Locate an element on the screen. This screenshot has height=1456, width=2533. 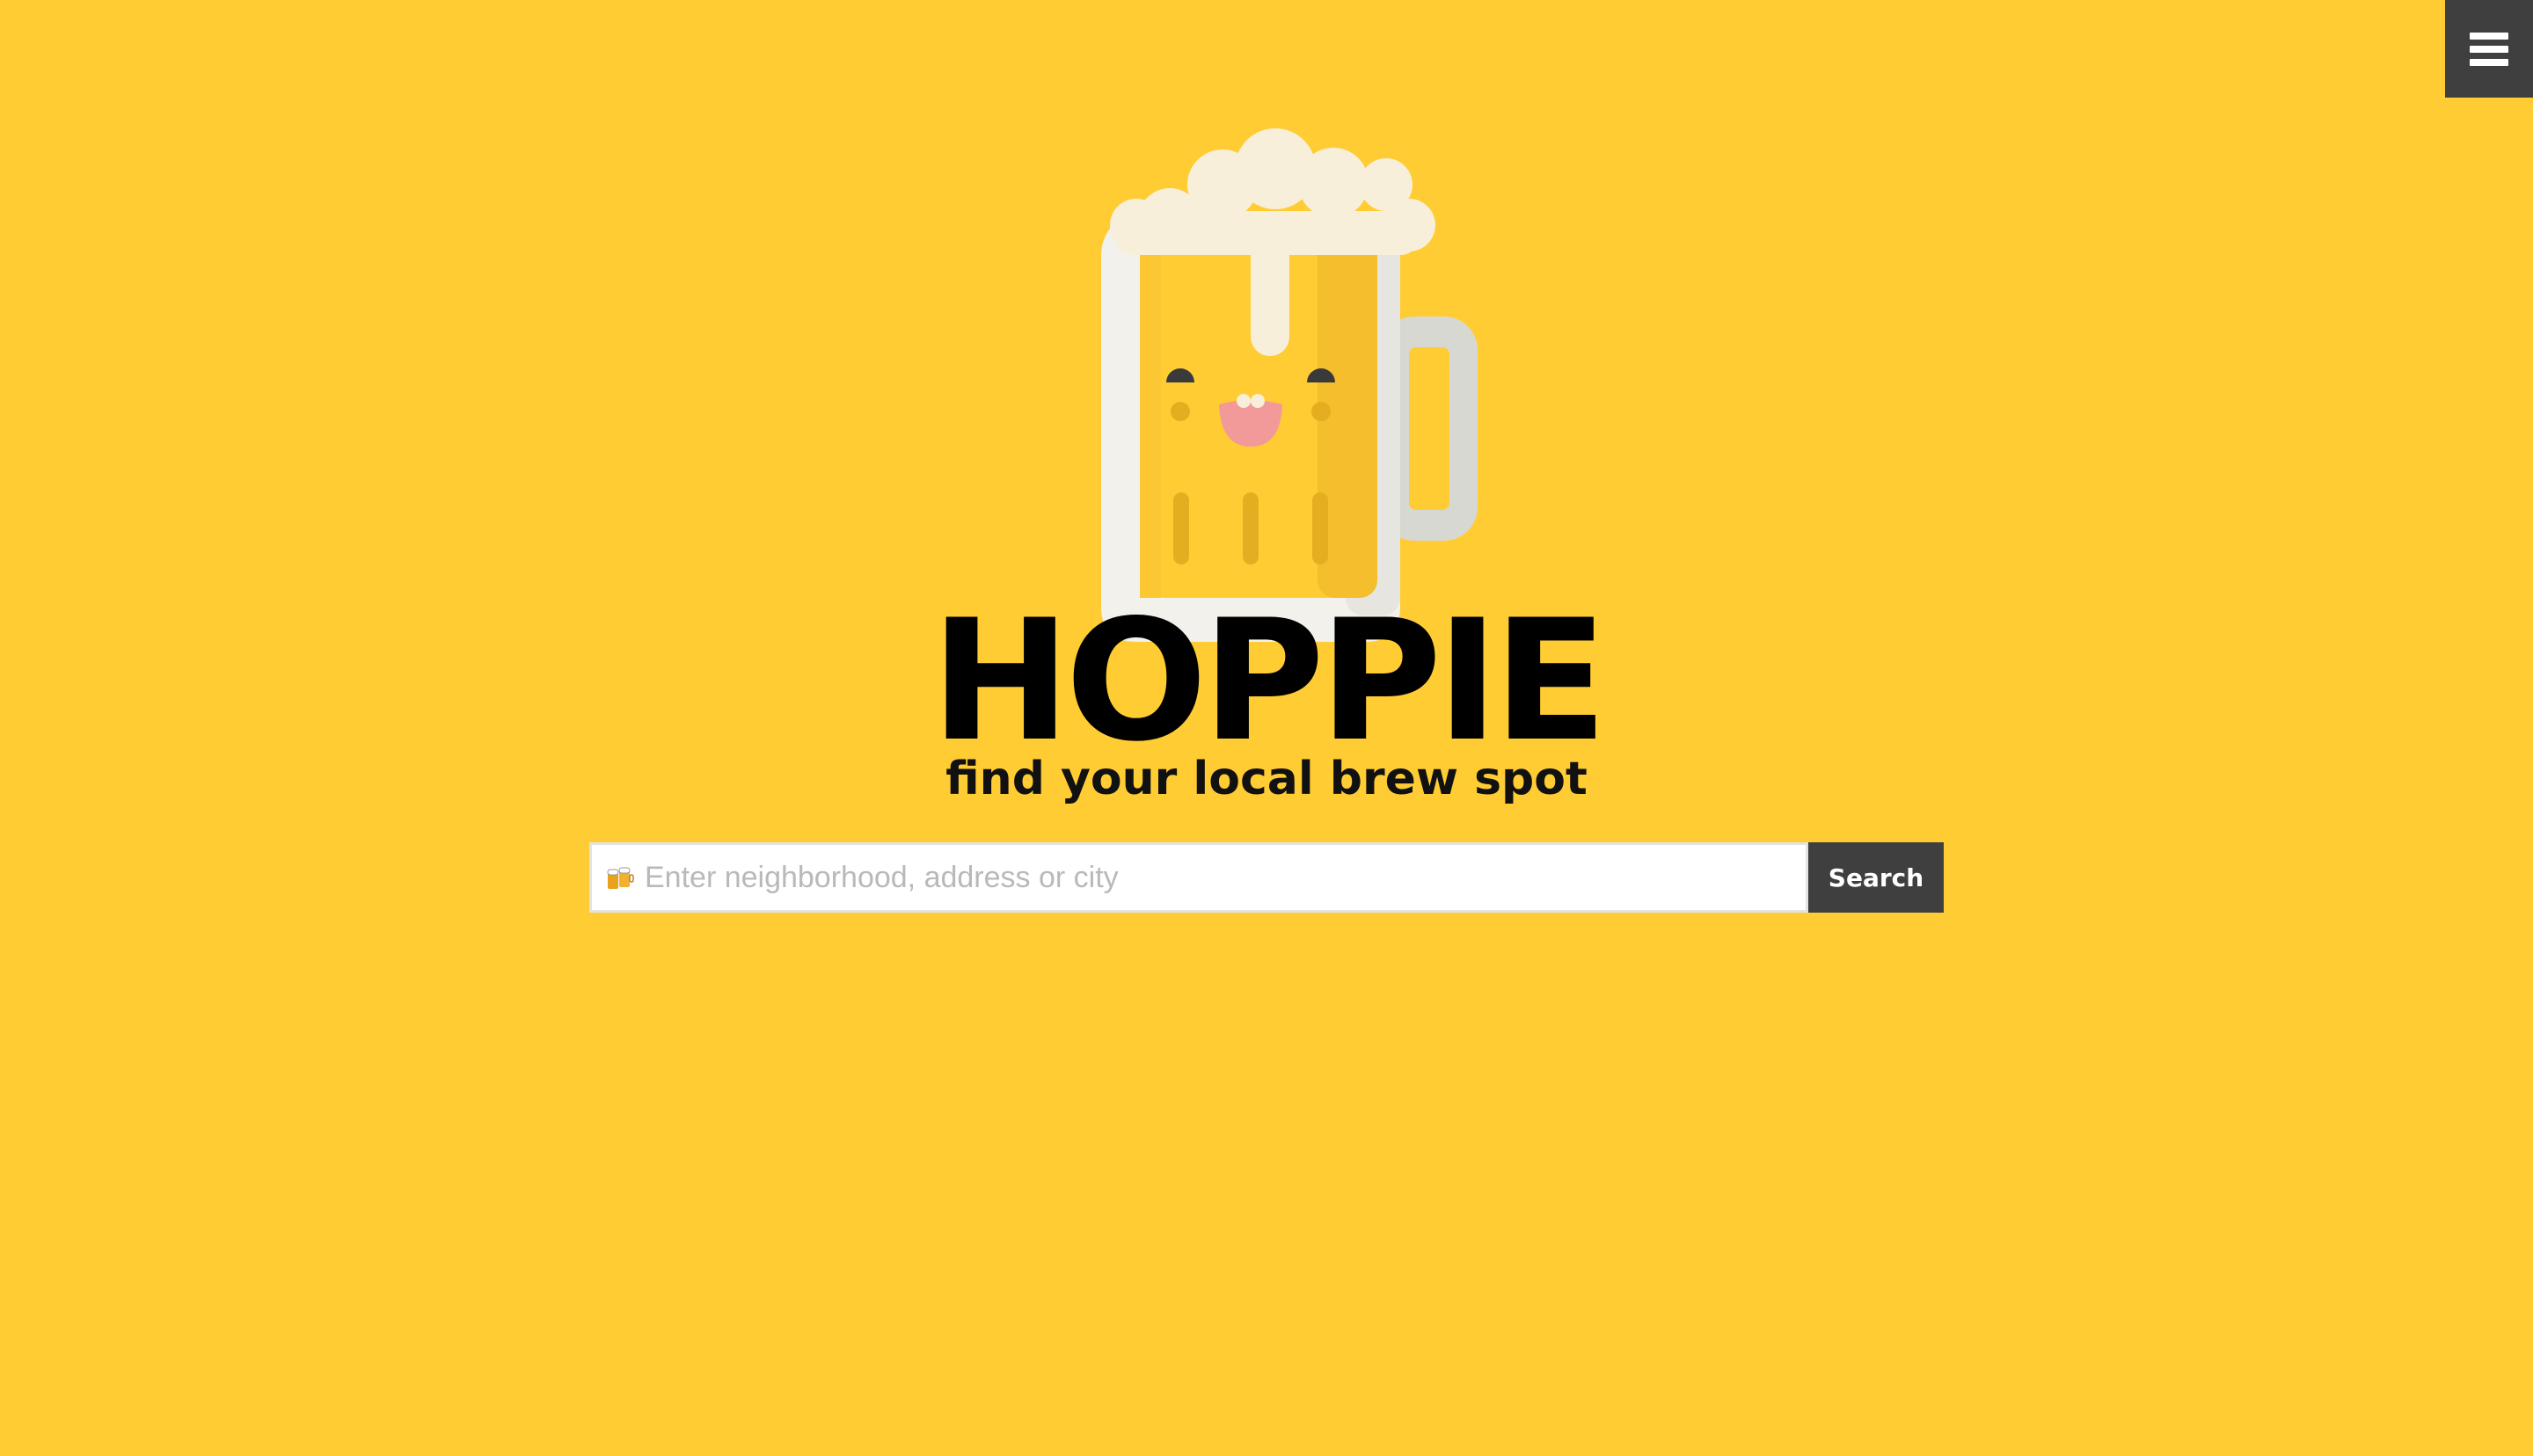
search-field is located at coordinates (1198, 877).